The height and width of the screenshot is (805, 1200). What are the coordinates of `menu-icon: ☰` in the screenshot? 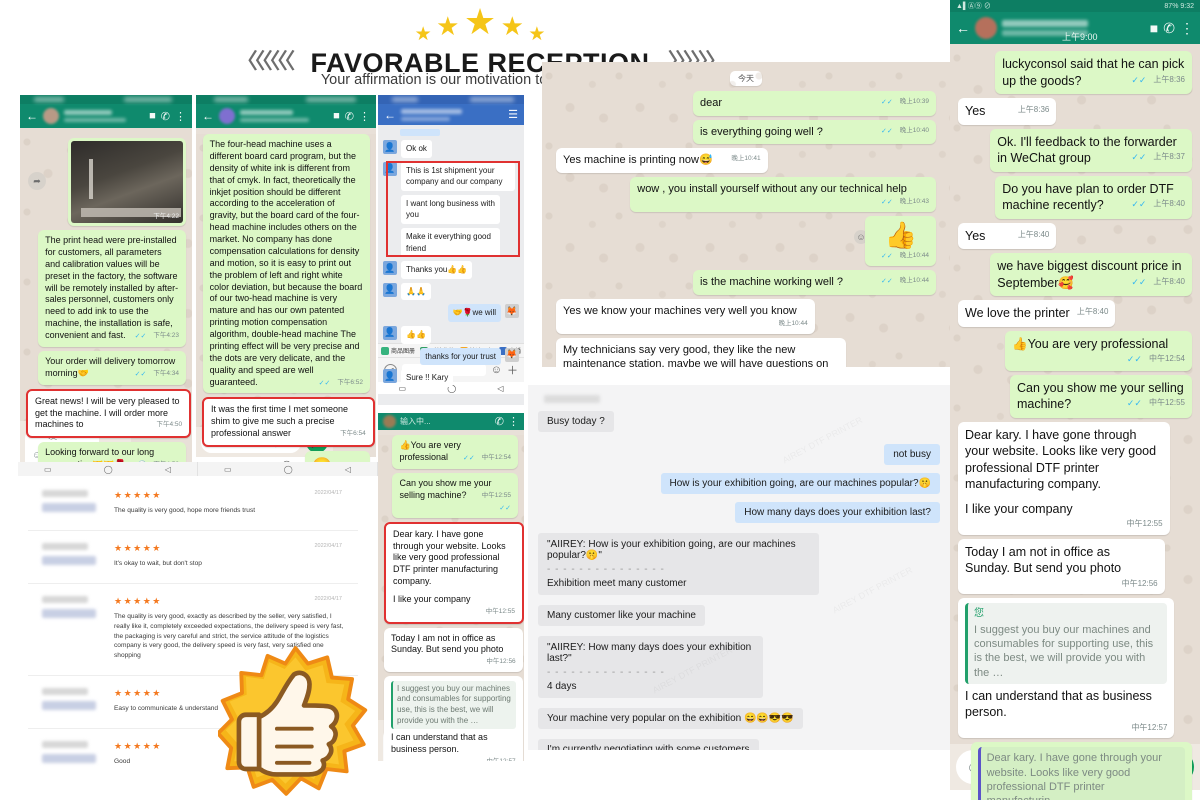 It's located at (513, 114).